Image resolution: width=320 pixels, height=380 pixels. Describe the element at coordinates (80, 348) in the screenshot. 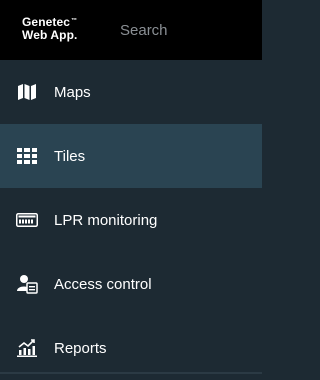

I see `sidebar-item-label: Reports` at that location.